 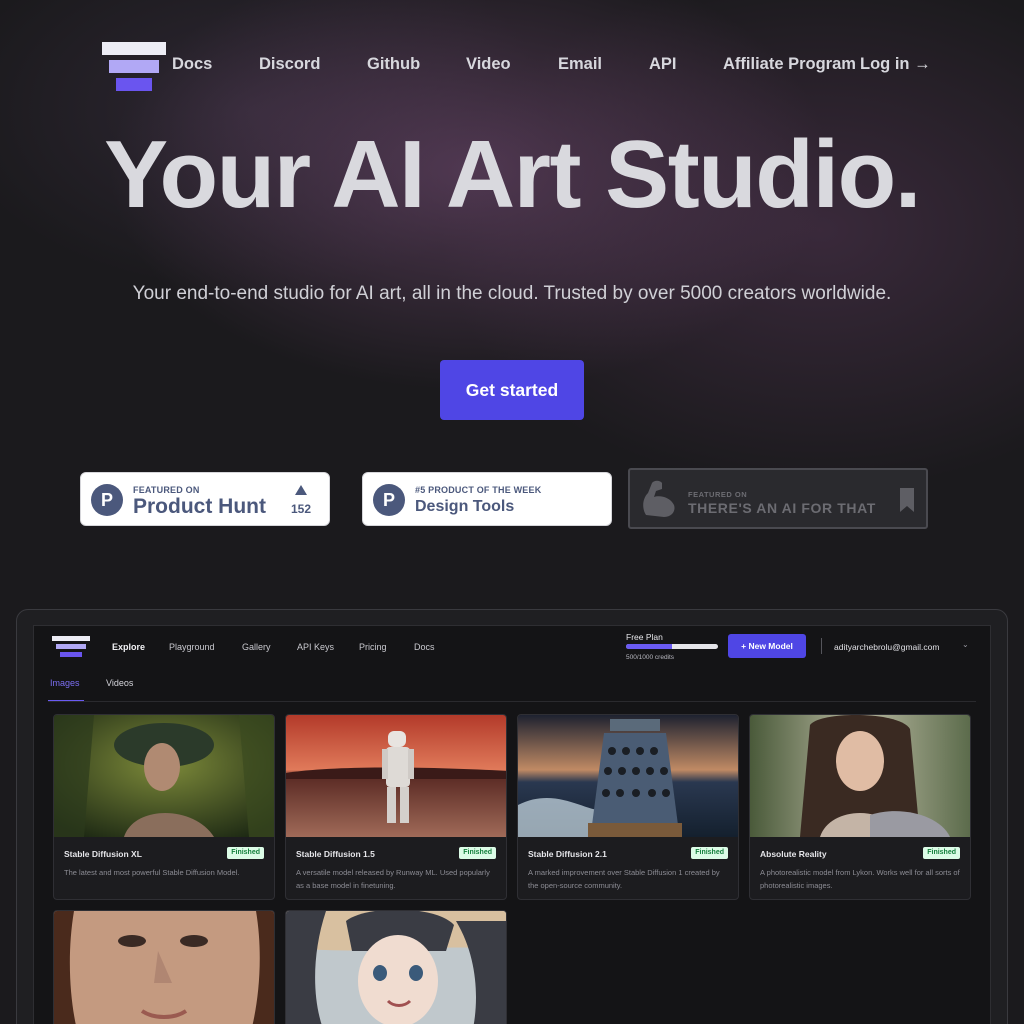 I want to click on nav-api: API, so click(x=663, y=64).